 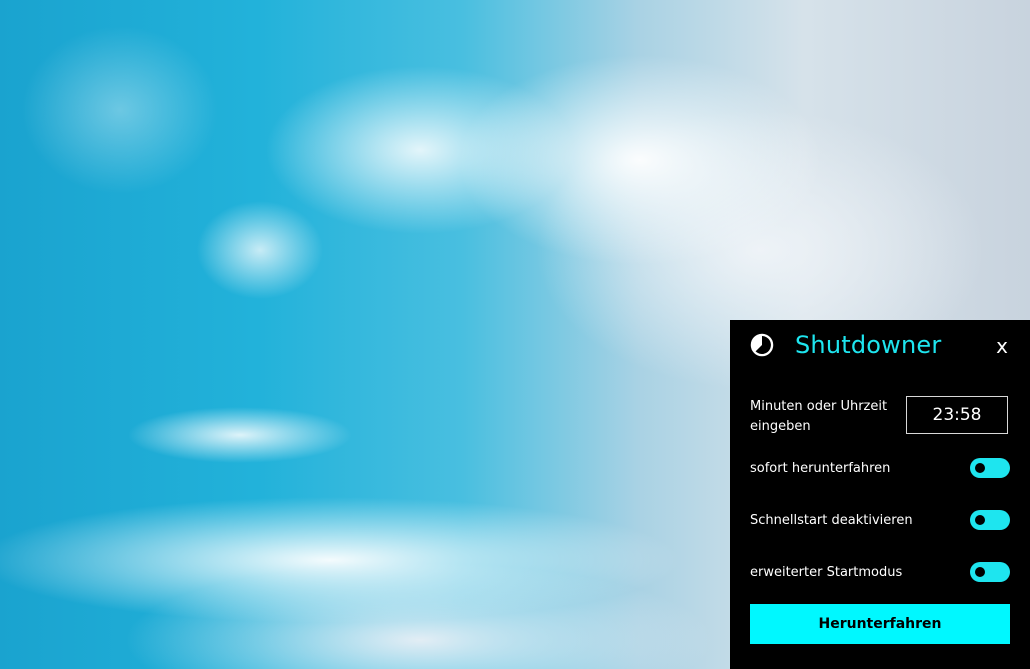 What do you see at coordinates (820, 468) in the screenshot?
I see `option-label-immediate-shutdown: sofort herunterfahren` at bounding box center [820, 468].